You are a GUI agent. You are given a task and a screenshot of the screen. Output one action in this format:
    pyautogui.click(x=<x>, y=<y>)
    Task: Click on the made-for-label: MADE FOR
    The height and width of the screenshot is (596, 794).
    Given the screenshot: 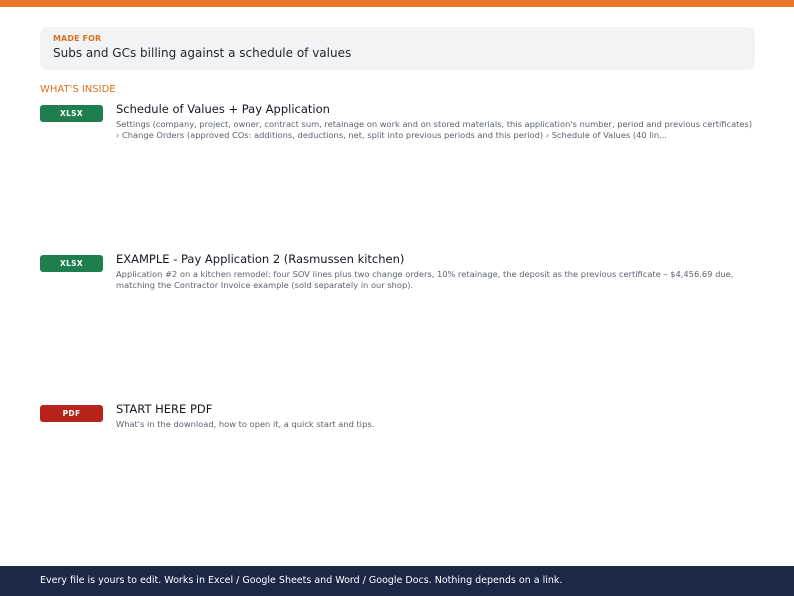 What is the action you would take?
    pyautogui.click(x=77, y=38)
    